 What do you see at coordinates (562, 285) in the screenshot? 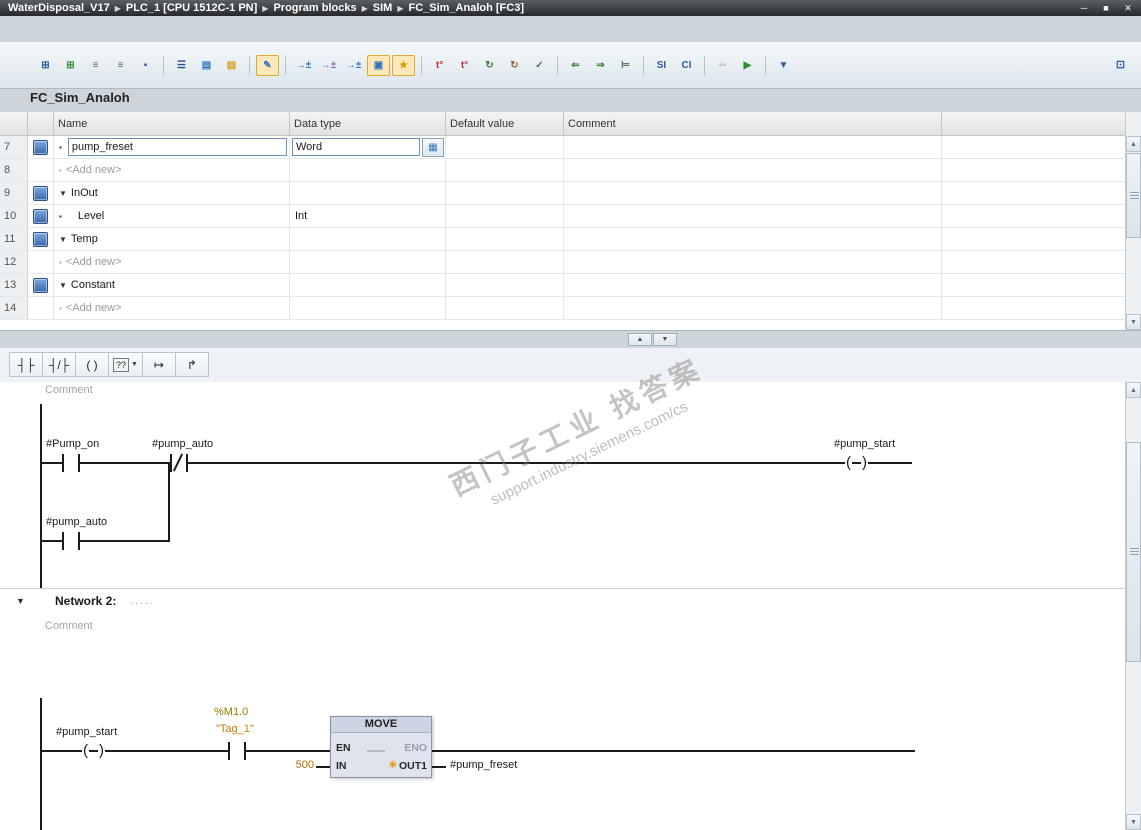
I see `table-row: 13 ▼ Constant` at bounding box center [562, 285].